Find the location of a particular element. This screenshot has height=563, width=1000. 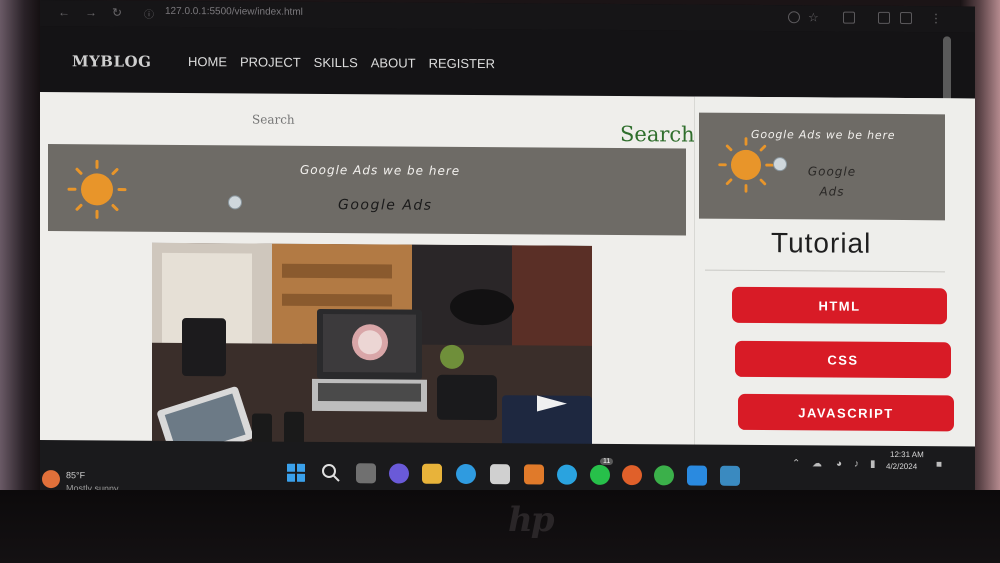

main-ad-title: Google Ads we be here is located at coordinates (380, 170).